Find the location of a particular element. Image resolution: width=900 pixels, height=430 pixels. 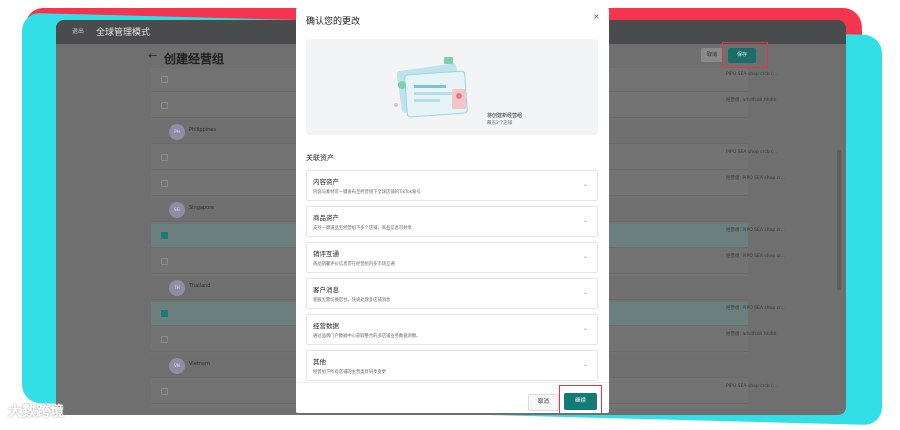

accordion-title: 客户消息 is located at coordinates (326, 290).